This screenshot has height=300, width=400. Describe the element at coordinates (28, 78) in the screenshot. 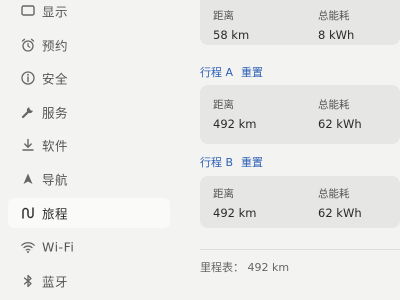

I see `info-circle-icon` at that location.